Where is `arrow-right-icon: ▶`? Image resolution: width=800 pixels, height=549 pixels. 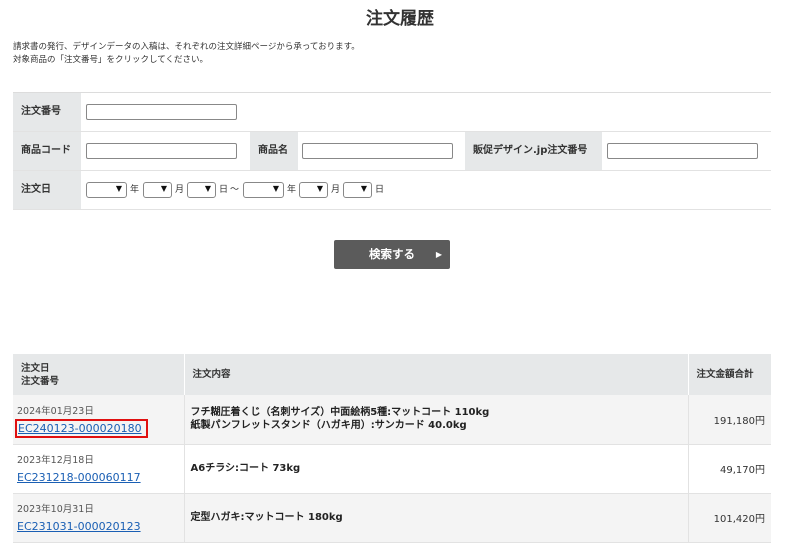
arrow-right-icon: ▶ is located at coordinates (438, 254).